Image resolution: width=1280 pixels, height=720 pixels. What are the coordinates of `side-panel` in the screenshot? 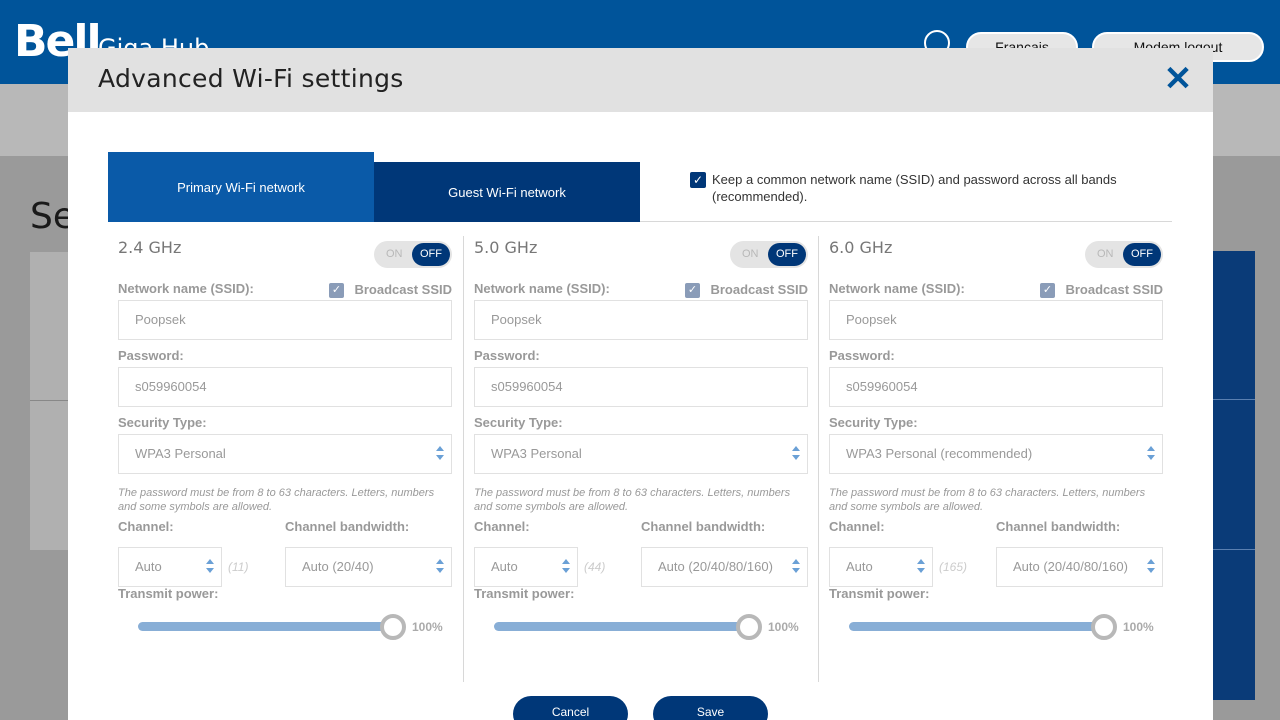 It's located at (1233, 475).